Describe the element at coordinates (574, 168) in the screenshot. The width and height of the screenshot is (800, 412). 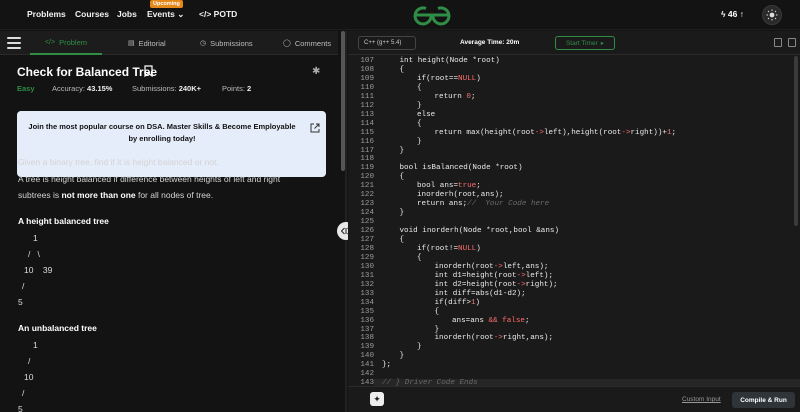
I see `code-line: 119 bool isBalanced(Node *root)` at that location.